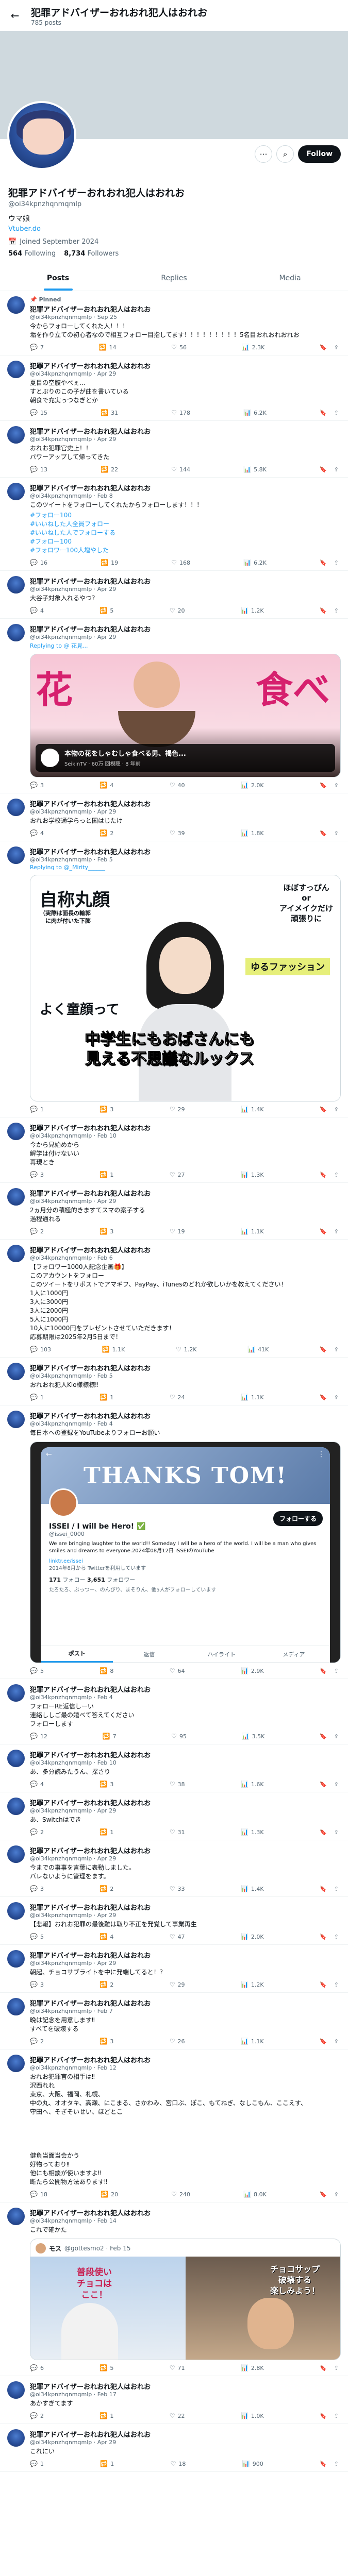 Image resolution: width=348 pixels, height=2576 pixels. I want to click on tab-replies: Replies, so click(174, 279).